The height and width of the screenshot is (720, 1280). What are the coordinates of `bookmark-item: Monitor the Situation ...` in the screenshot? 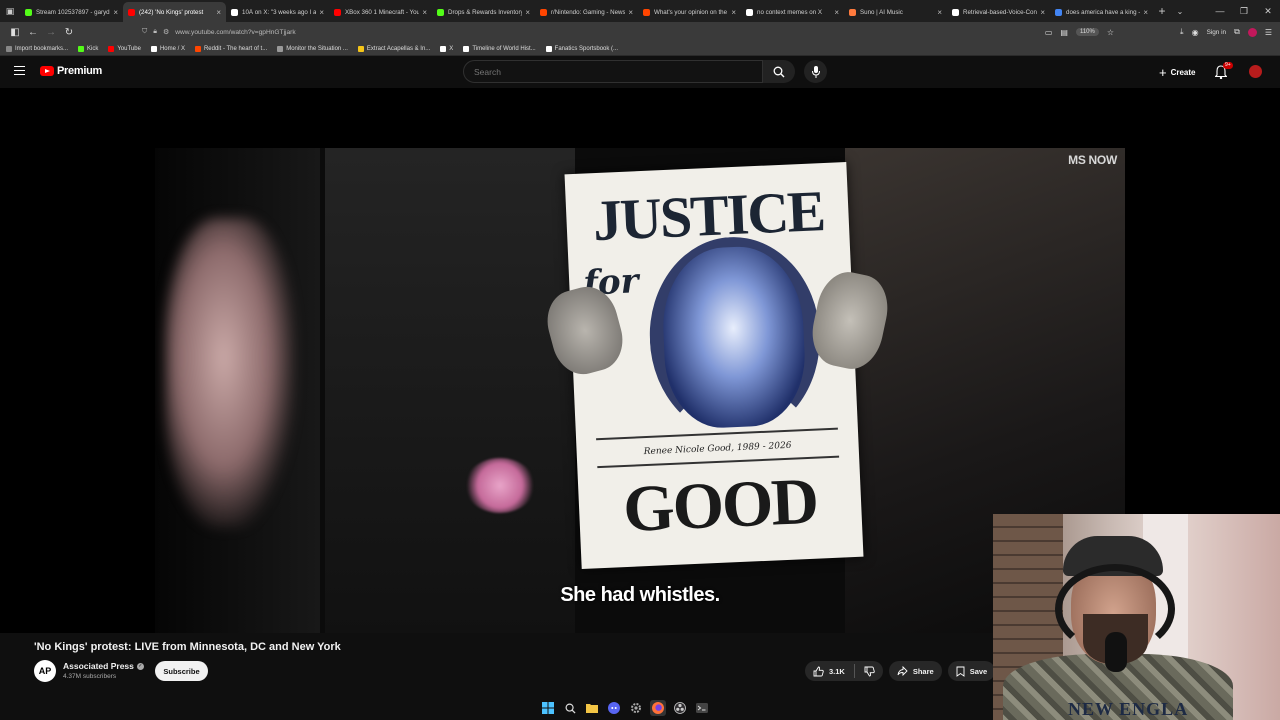 It's located at (312, 48).